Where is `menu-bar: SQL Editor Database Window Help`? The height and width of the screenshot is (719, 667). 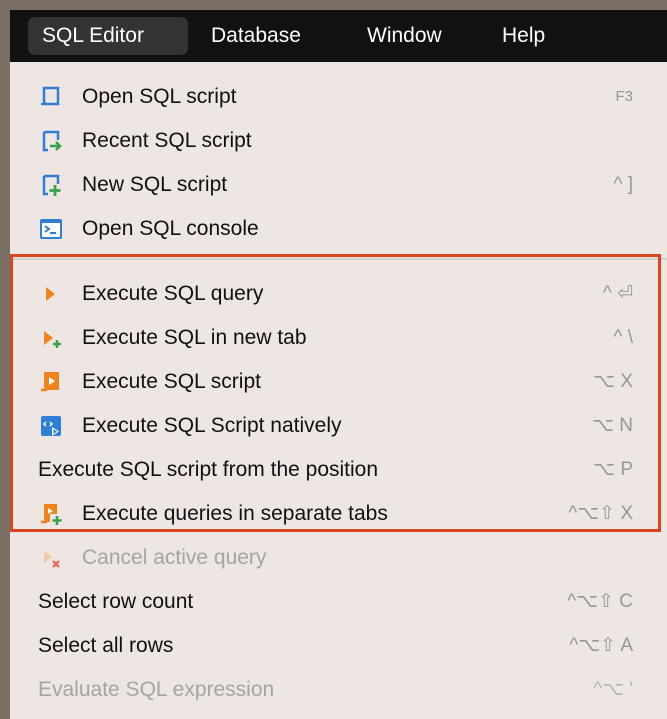 menu-bar: SQL Editor Database Window Help is located at coordinates (338, 36).